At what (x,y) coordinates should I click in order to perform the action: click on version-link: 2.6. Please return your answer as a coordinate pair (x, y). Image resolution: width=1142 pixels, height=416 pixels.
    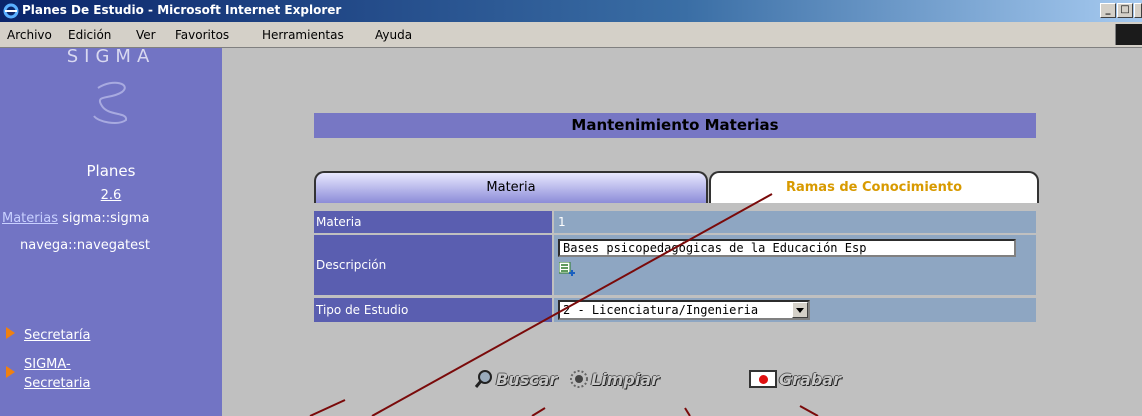
    Looking at the image, I should click on (111, 195).